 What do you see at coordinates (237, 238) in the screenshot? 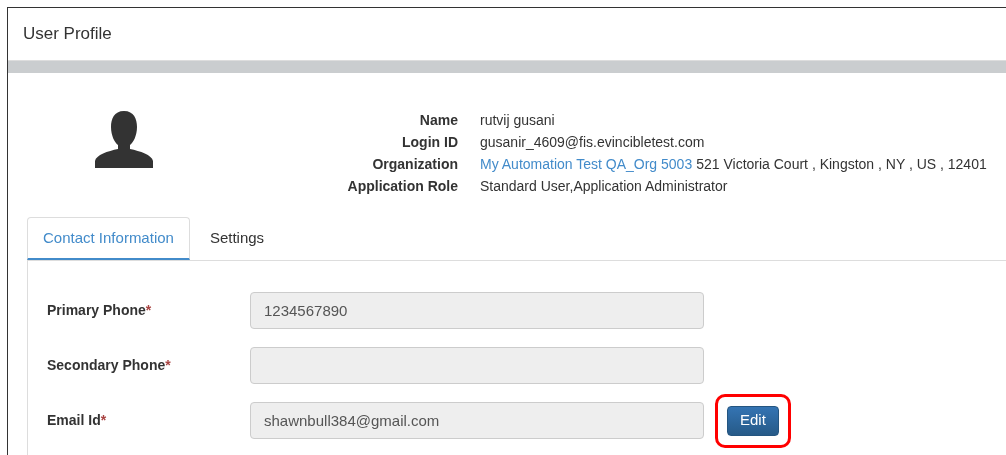
I see `tab: Settings` at bounding box center [237, 238].